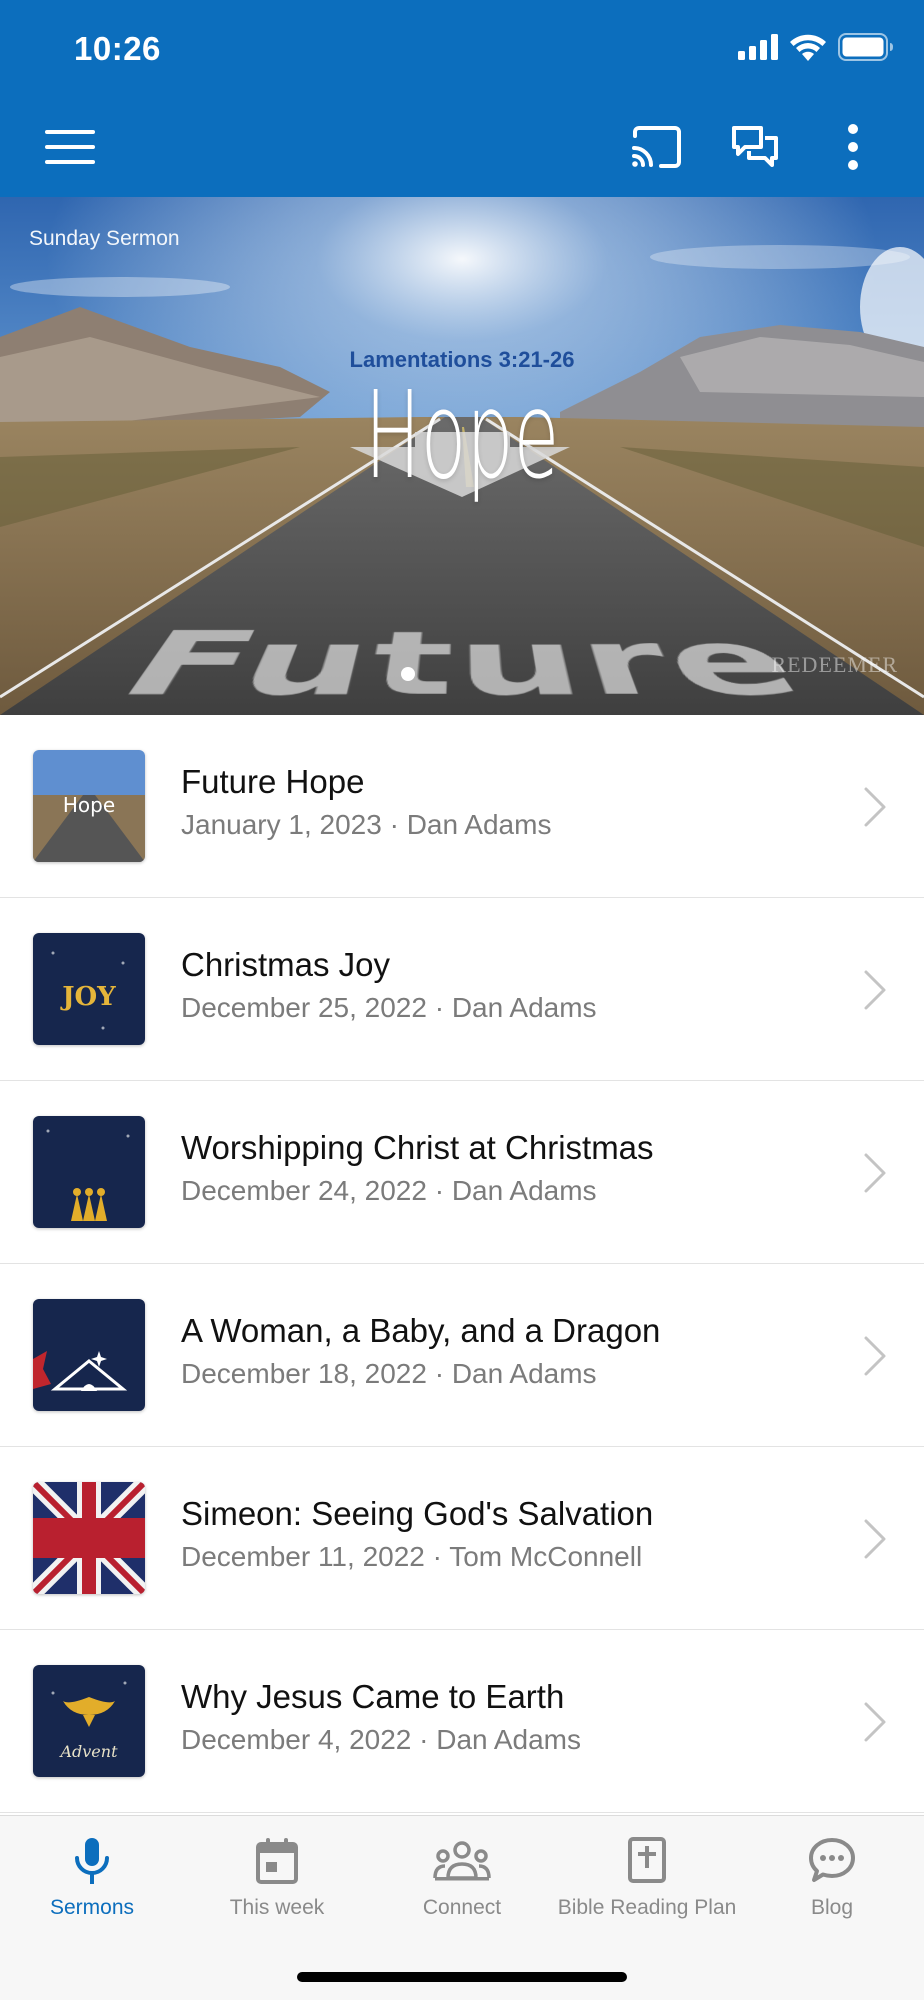 The width and height of the screenshot is (924, 2000). What do you see at coordinates (117, 49) in the screenshot?
I see `status-time: 10:26` at bounding box center [117, 49].